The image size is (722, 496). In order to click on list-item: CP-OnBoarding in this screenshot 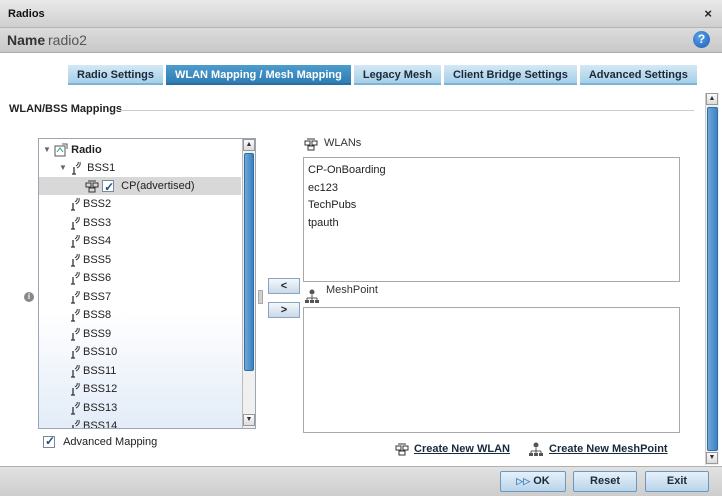, I will do `click(347, 170)`.